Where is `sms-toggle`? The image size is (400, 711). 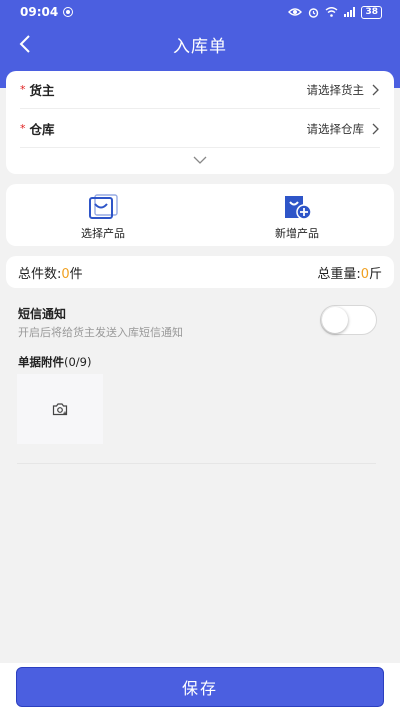 sms-toggle is located at coordinates (348, 320).